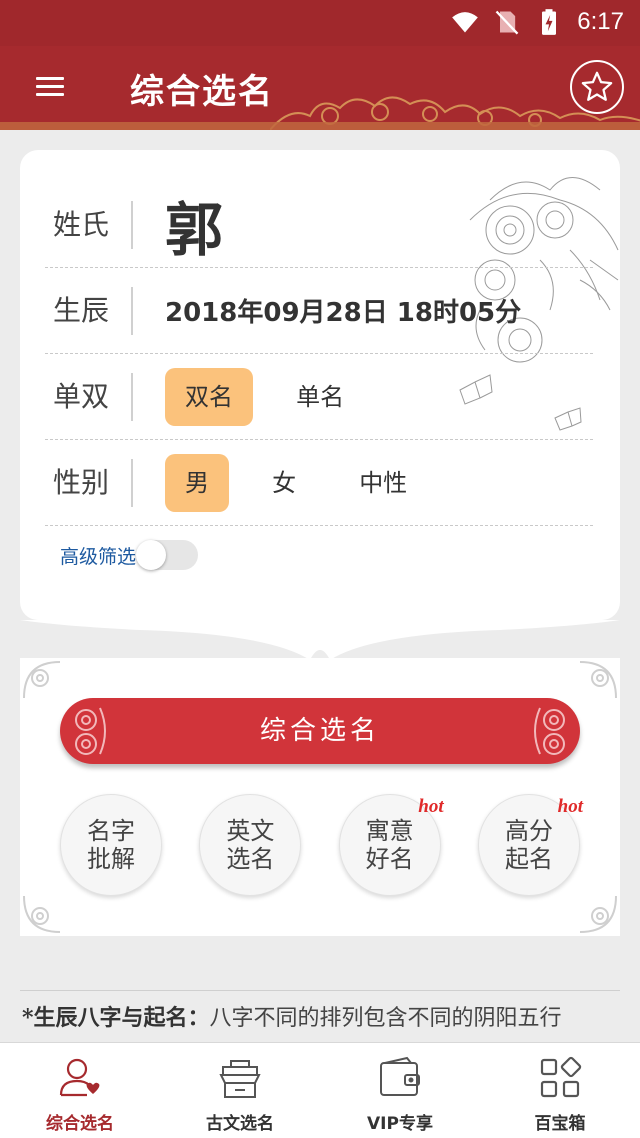 This screenshot has width=640, height=1138. What do you see at coordinates (320, 88) in the screenshot?
I see `app-bar: 综合选名` at bounding box center [320, 88].